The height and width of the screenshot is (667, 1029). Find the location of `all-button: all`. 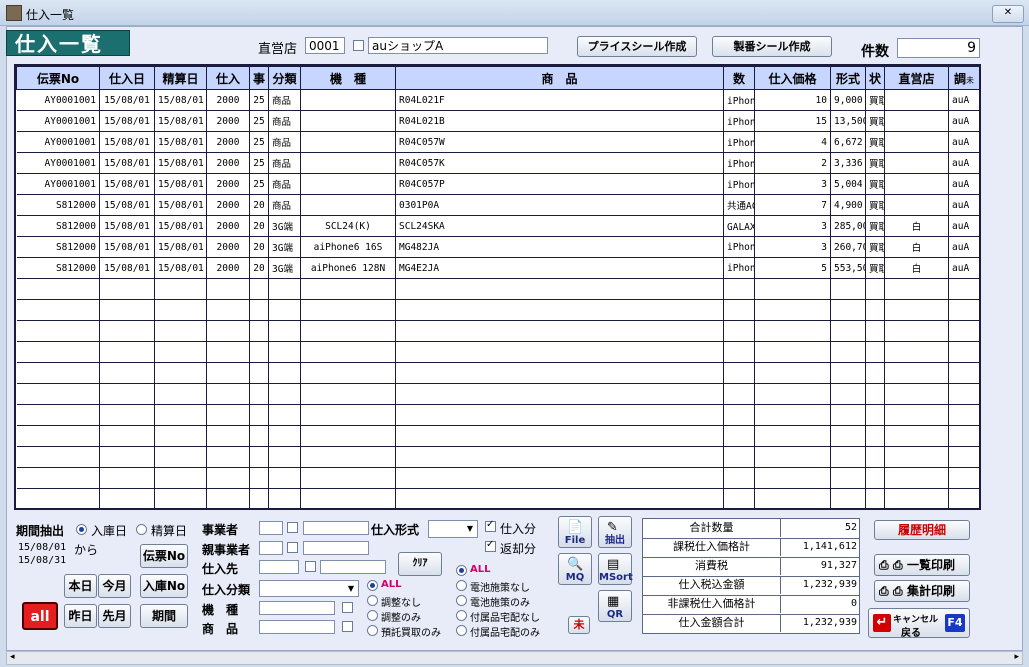

all-button: all is located at coordinates (40, 616).